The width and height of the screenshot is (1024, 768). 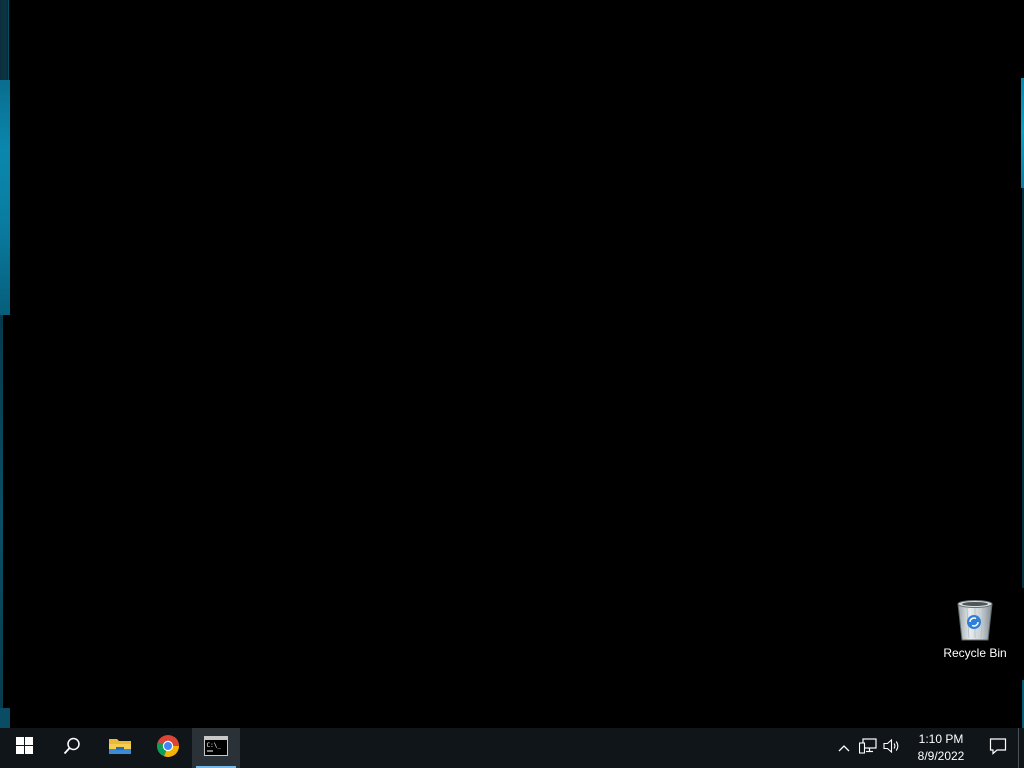 I want to click on notification-icon, so click(x=998, y=748).